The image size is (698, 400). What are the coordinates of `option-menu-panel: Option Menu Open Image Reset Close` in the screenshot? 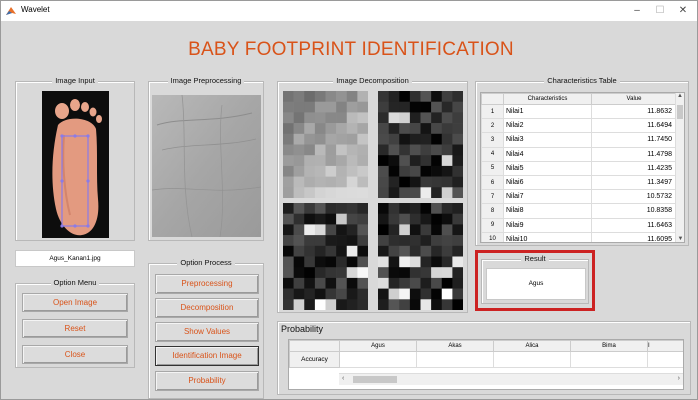 It's located at (75, 323).